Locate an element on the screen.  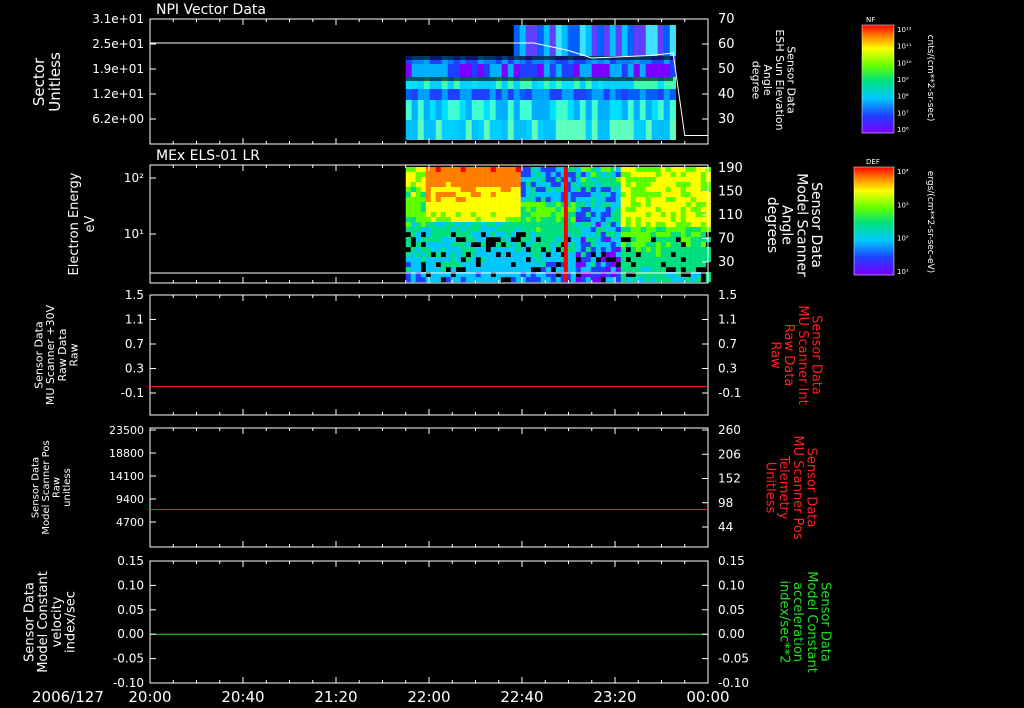
y-tick-label: 50 is located at coordinates (726, 69).